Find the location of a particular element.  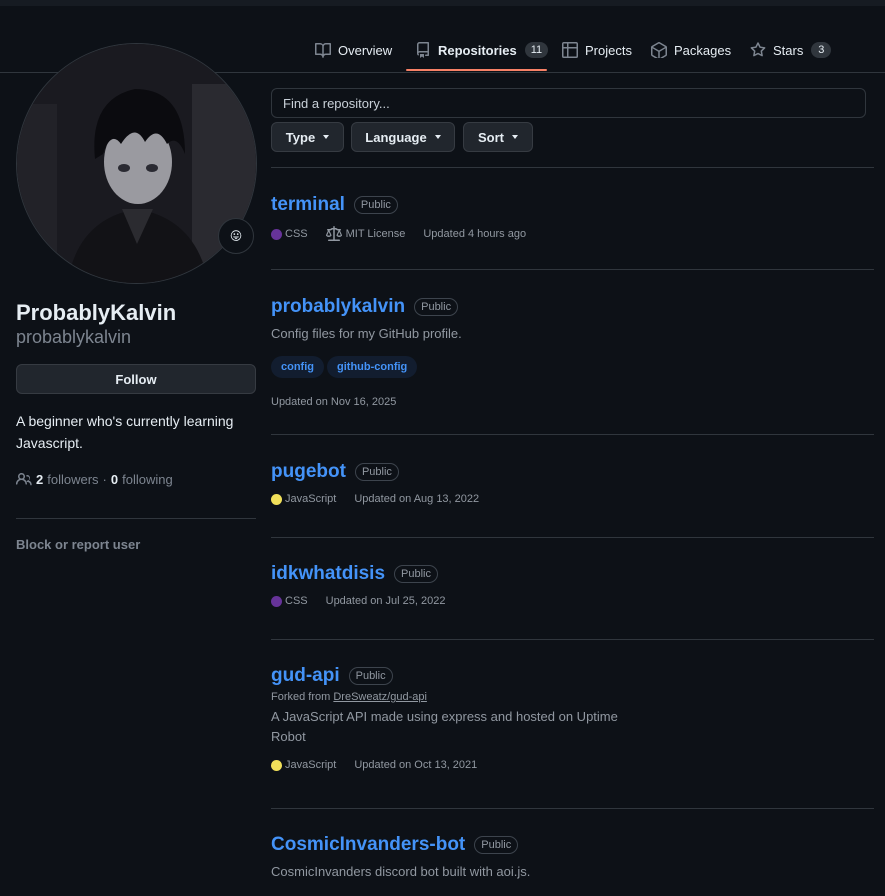

avatar-illustration is located at coordinates (136, 163).